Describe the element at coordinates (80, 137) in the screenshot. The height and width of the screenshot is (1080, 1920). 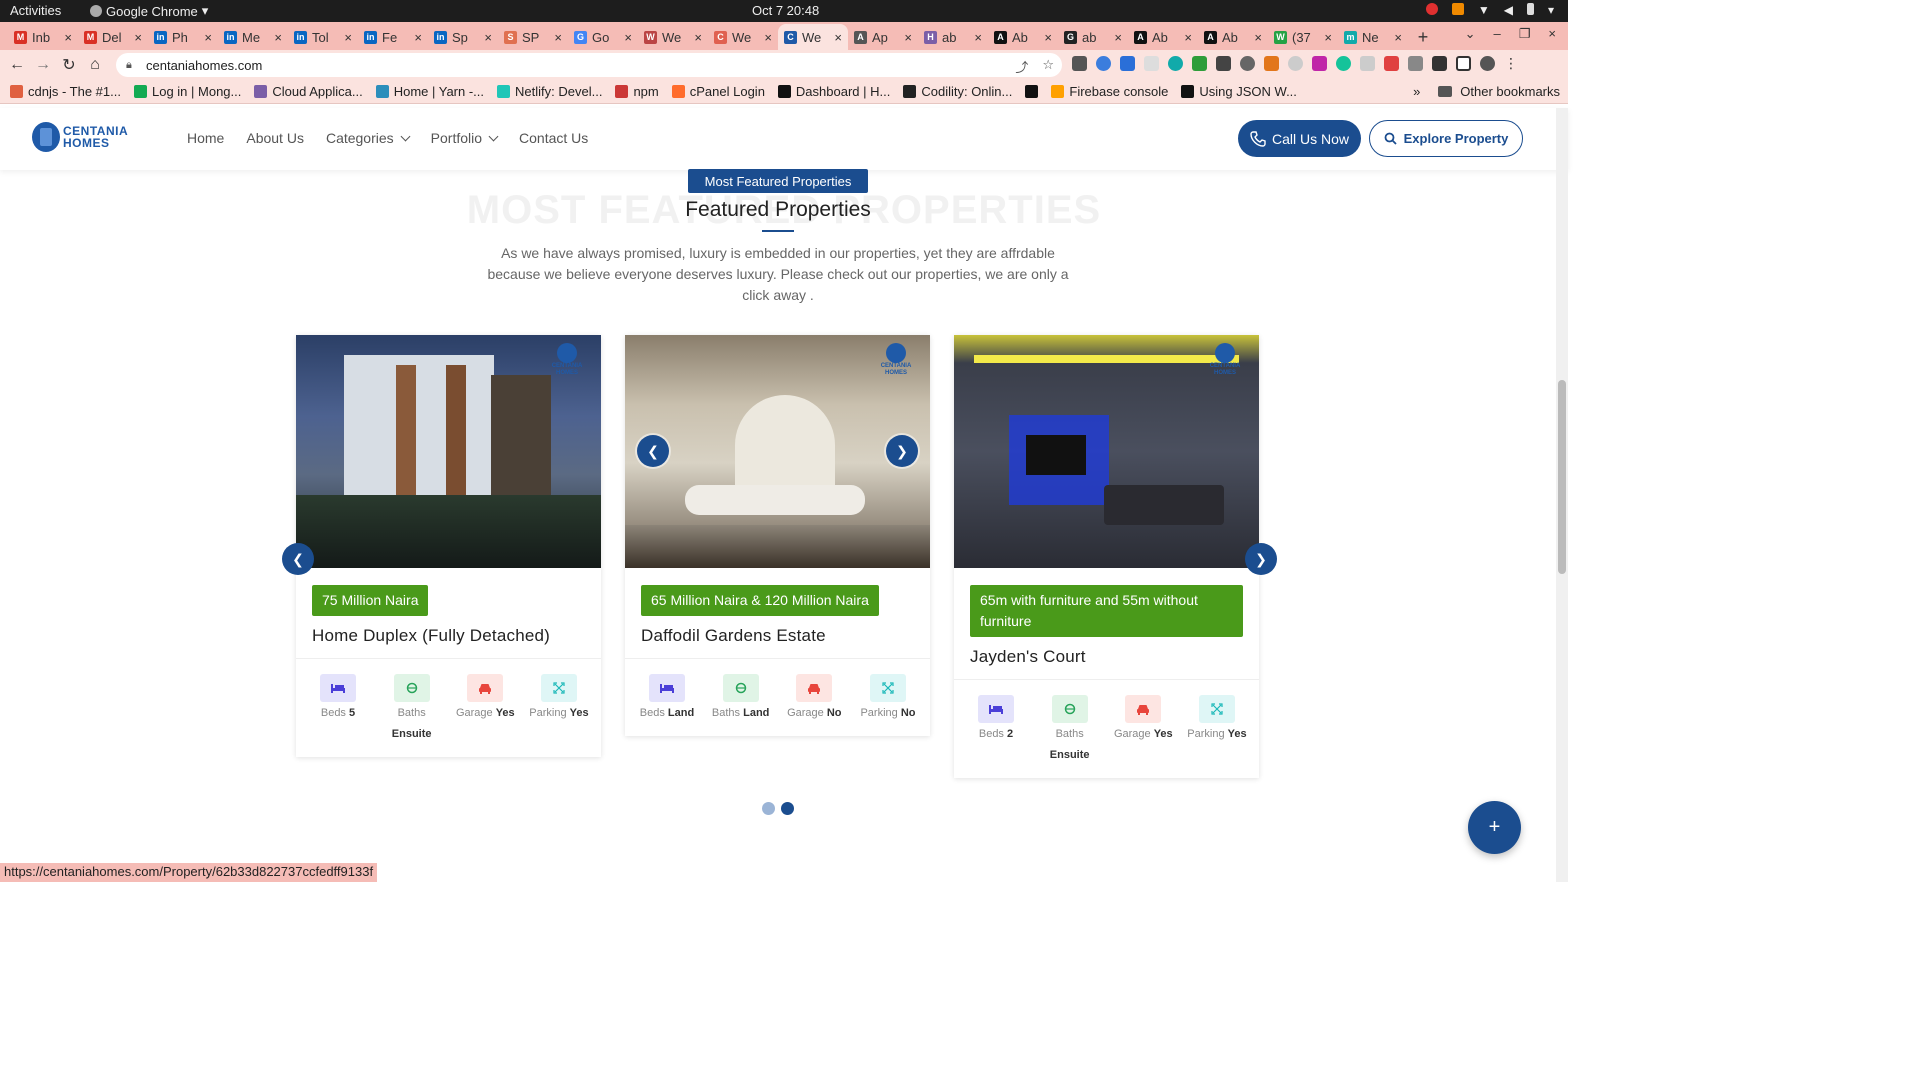
I see `site-logo: CENTANIA HOMES` at that location.